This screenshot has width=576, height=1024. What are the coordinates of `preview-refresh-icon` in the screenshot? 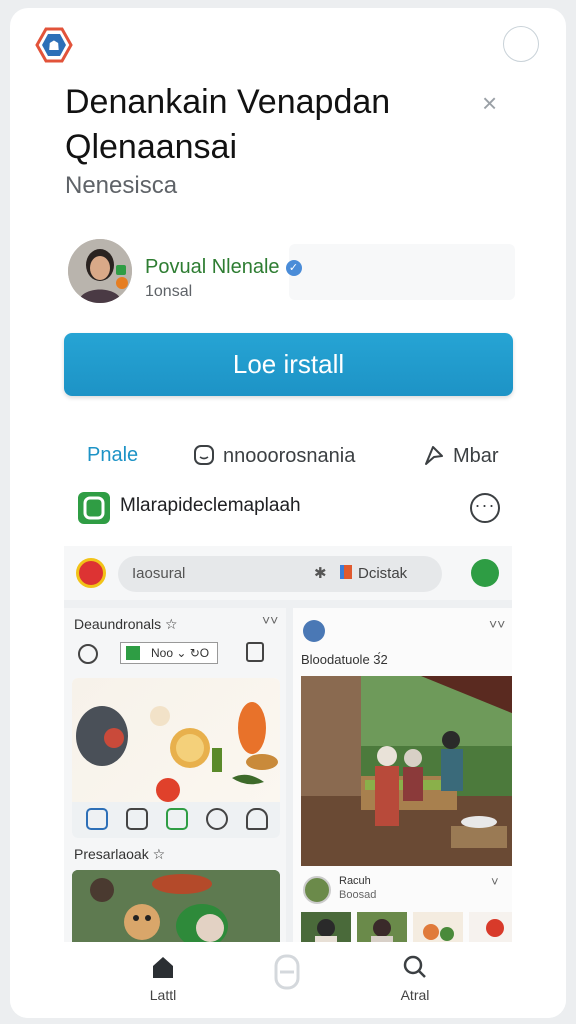 It's located at (88, 654).